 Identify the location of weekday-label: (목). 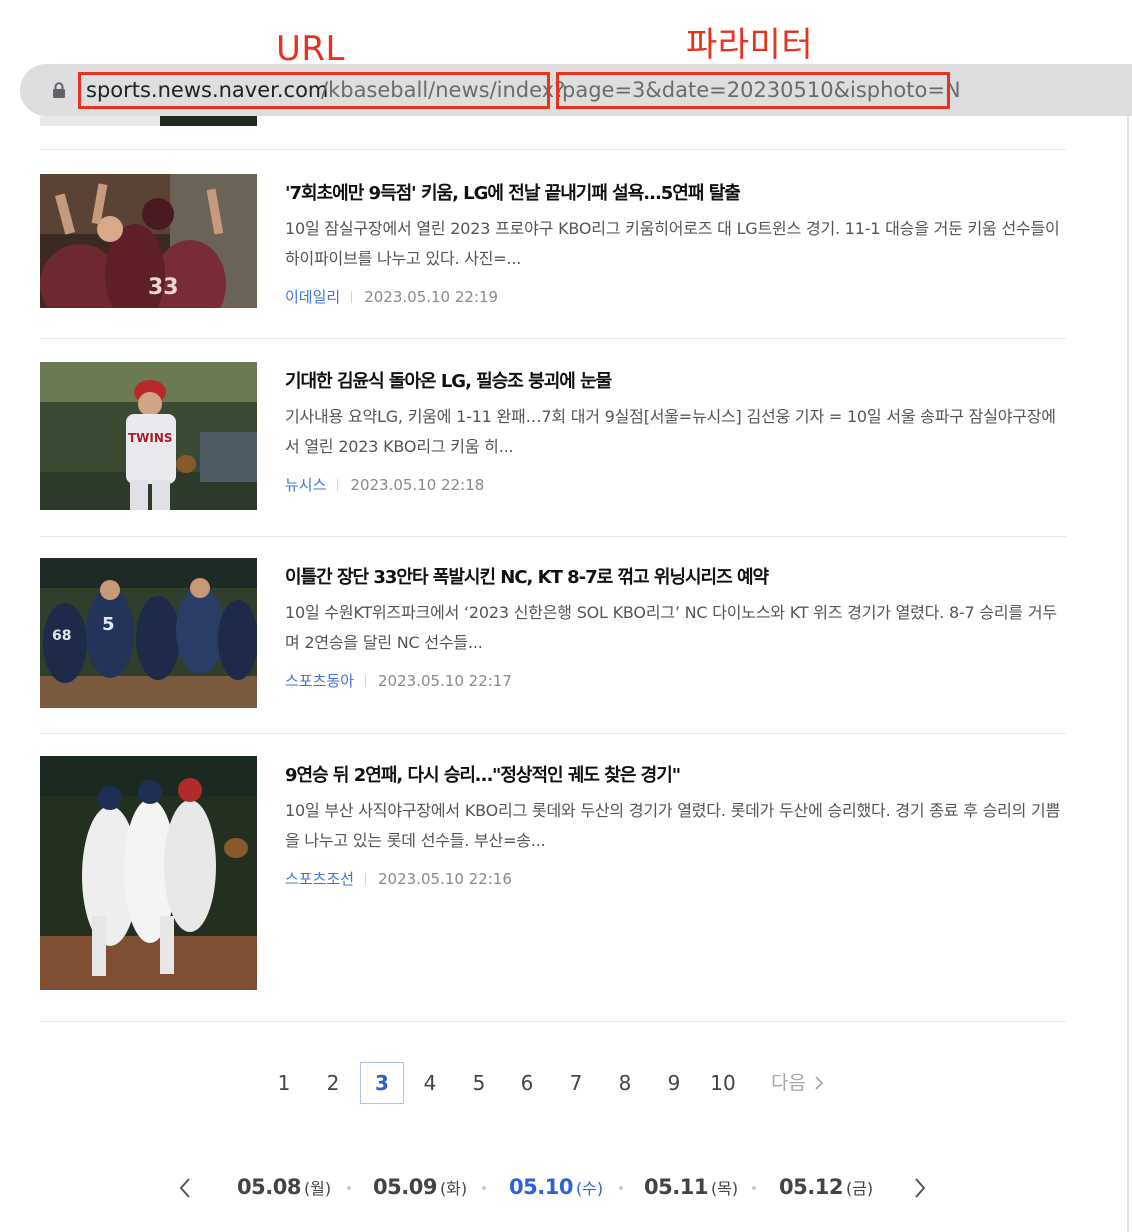
(724, 1188).